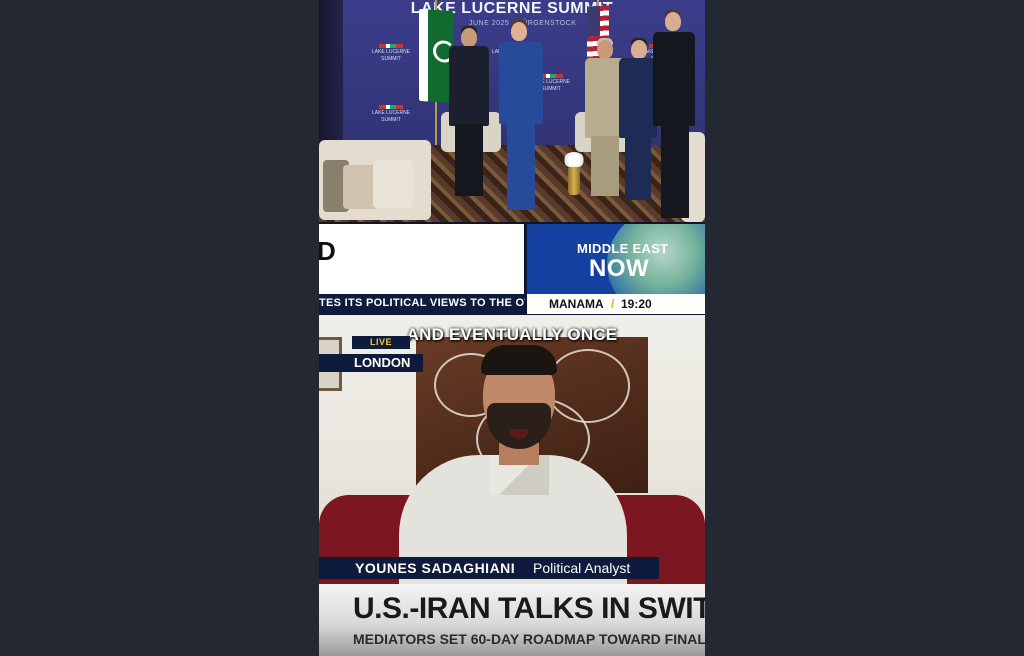  What do you see at coordinates (574, 176) in the screenshot?
I see `flower-vase` at bounding box center [574, 176].